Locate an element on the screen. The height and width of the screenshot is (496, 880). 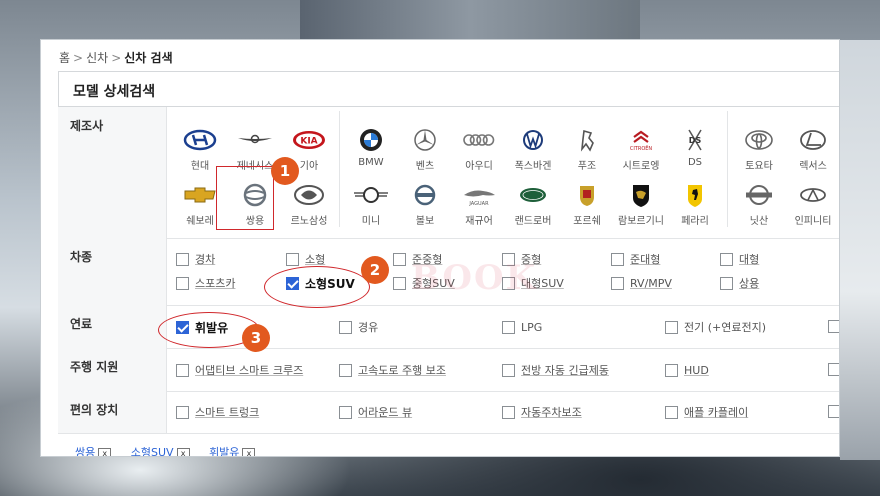
body-type-option: 경차 is located at coordinates (195, 259).